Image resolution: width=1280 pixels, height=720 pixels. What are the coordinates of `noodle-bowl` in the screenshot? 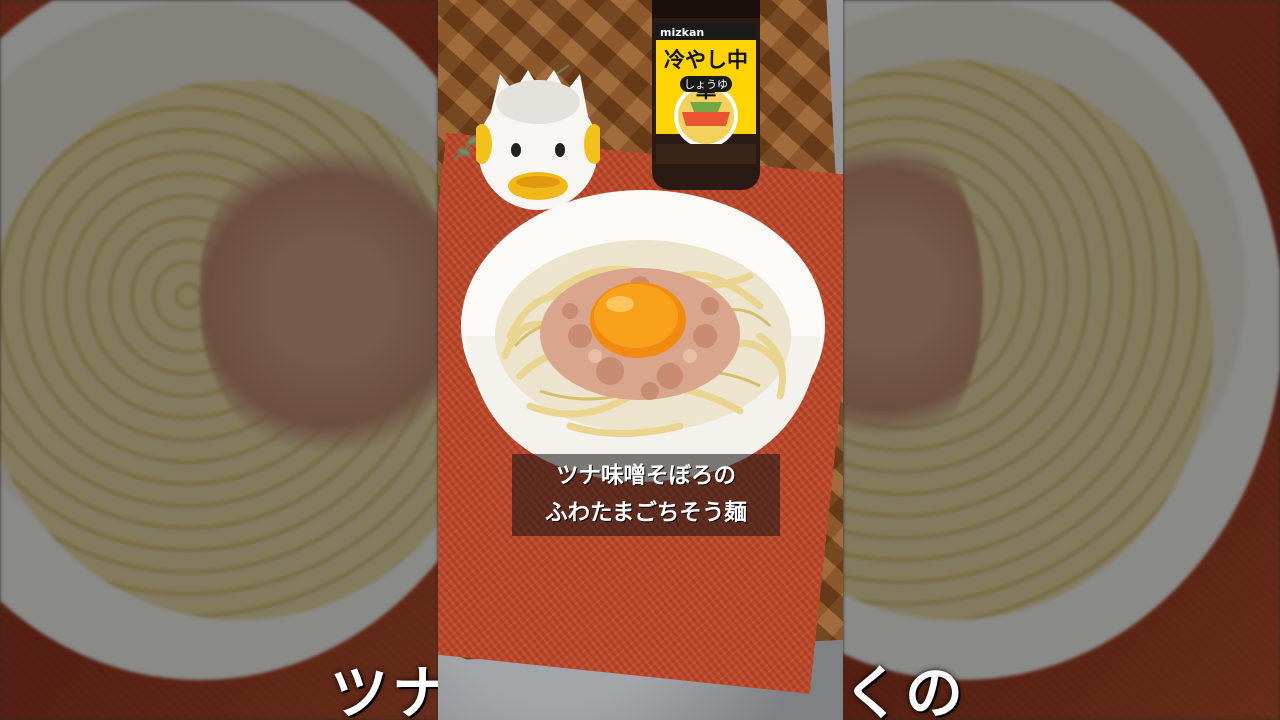 It's located at (643, 336).